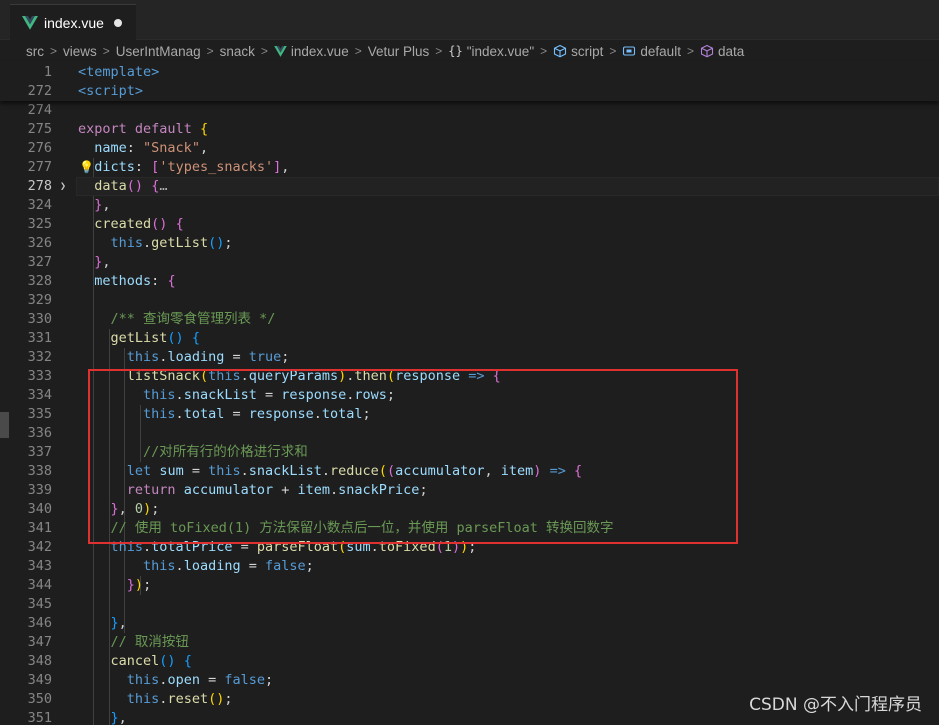 This screenshot has height=725, width=939. Describe the element at coordinates (110, 186) in the screenshot. I see `code-token: data` at that location.